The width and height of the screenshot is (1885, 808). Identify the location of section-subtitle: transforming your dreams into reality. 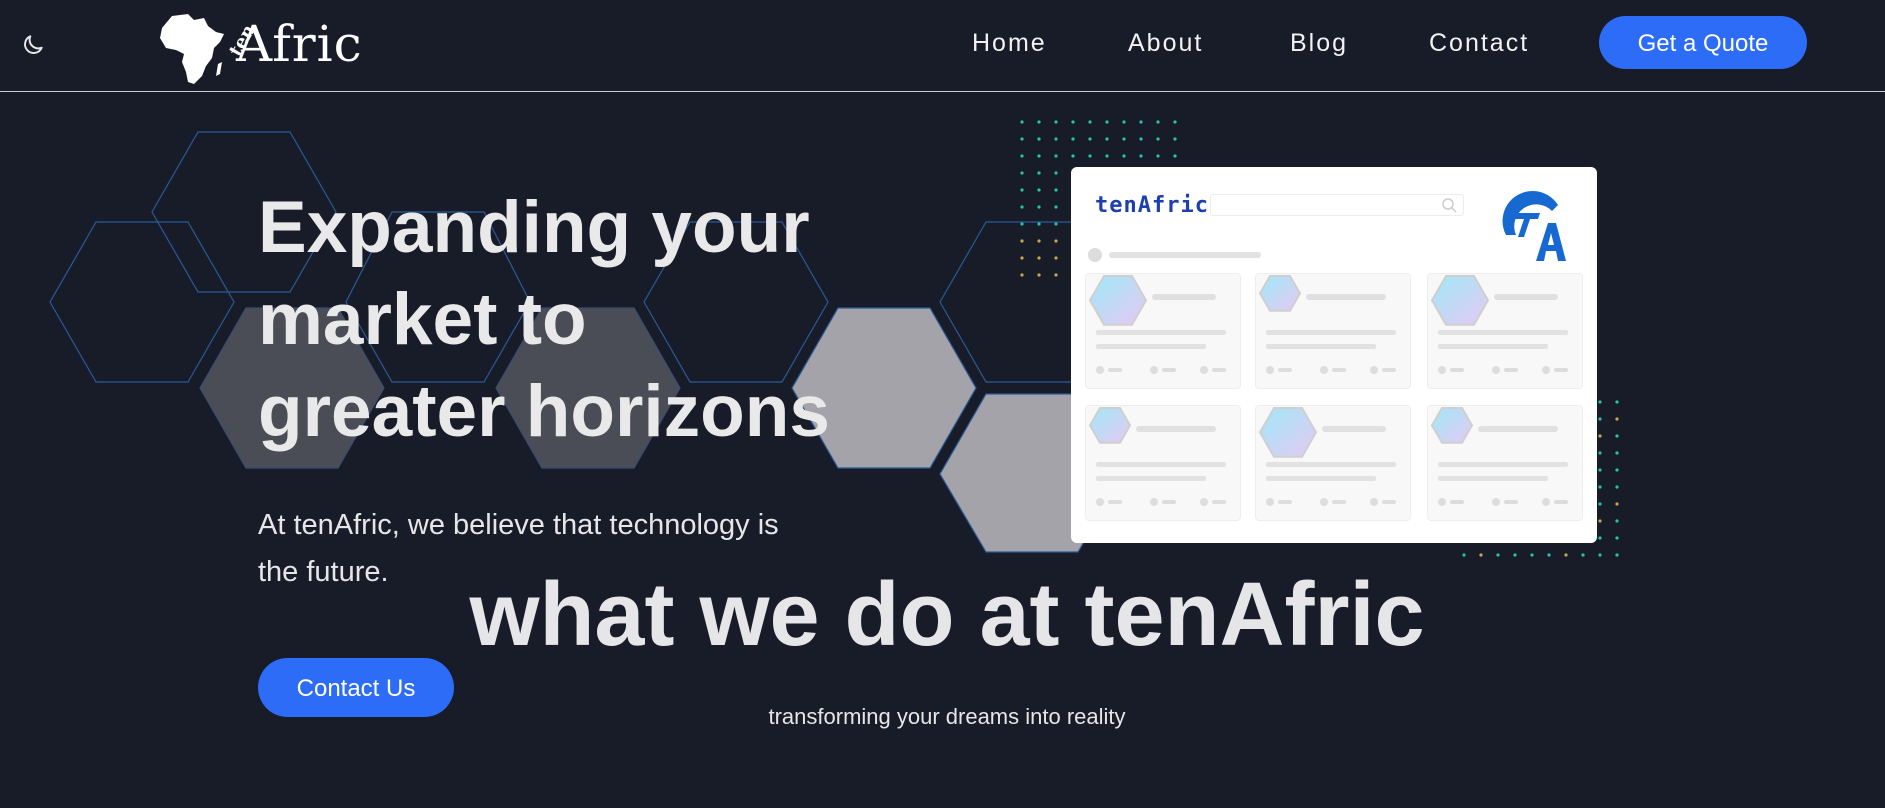
(947, 716).